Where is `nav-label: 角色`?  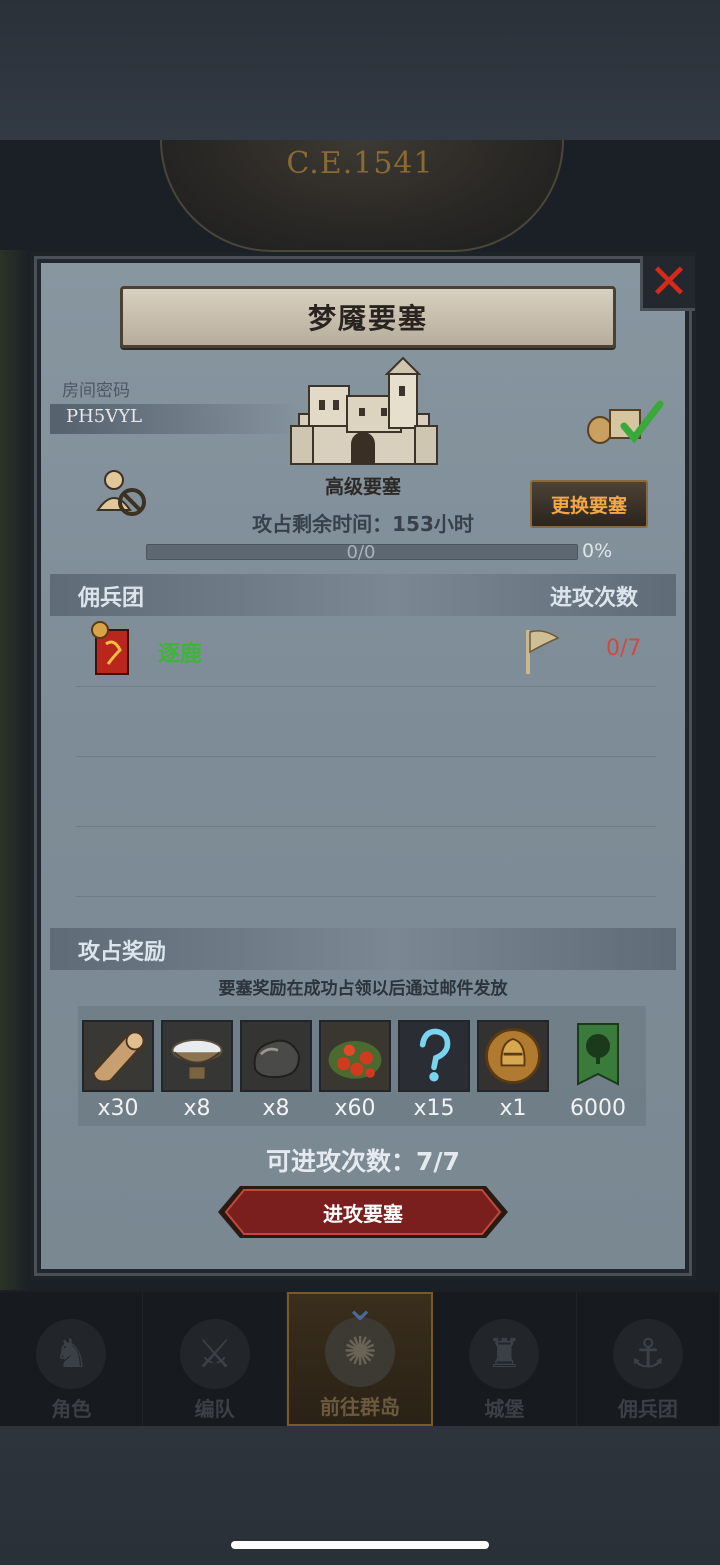 nav-label: 角色 is located at coordinates (71, 1409).